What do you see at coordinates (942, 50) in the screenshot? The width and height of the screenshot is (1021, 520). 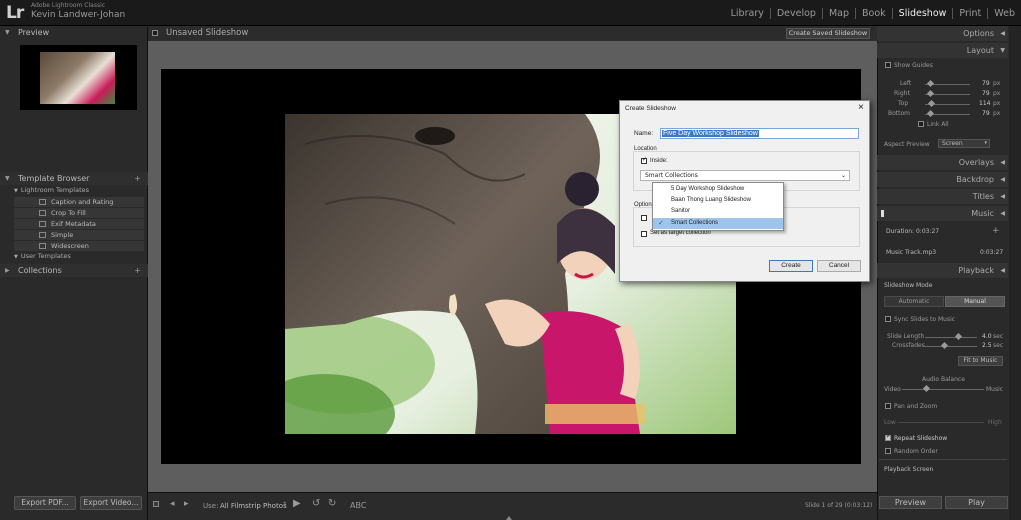 I see `layout-panel-header: Layout ▼` at bounding box center [942, 50].